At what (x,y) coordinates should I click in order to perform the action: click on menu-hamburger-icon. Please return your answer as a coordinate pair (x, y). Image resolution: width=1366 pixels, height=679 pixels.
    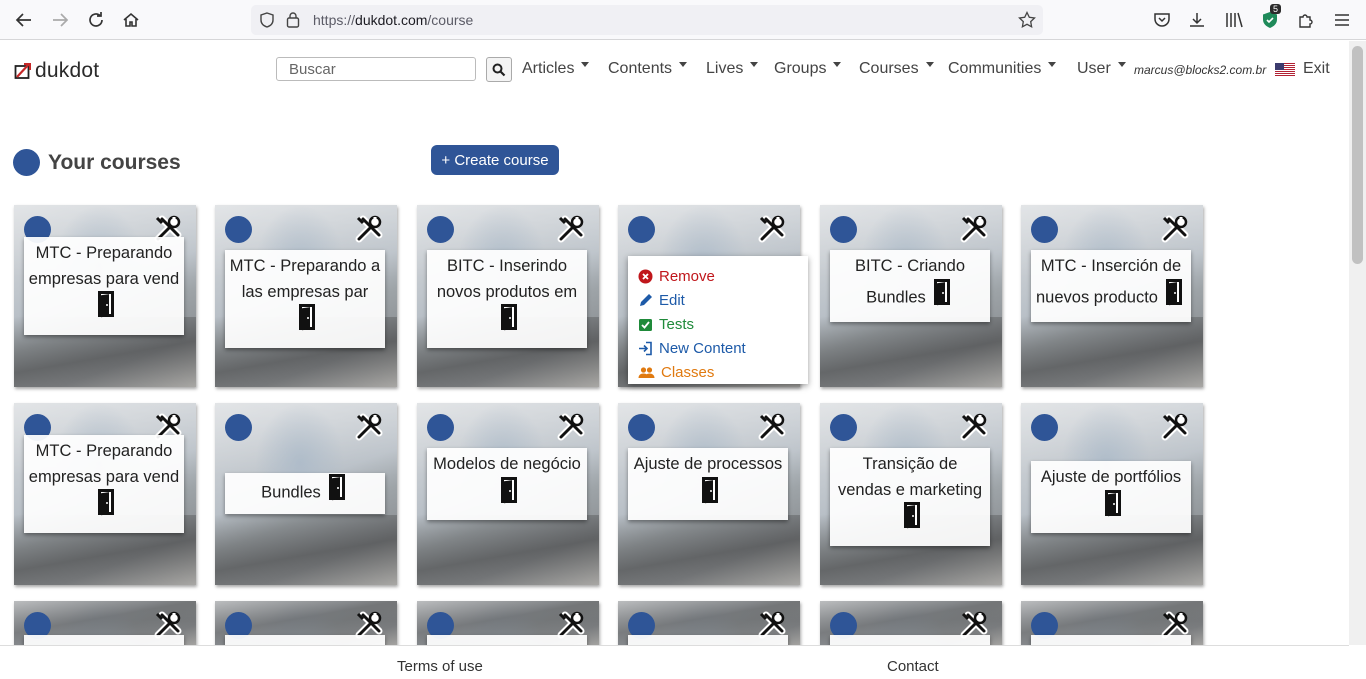
    Looking at the image, I should click on (1342, 20).